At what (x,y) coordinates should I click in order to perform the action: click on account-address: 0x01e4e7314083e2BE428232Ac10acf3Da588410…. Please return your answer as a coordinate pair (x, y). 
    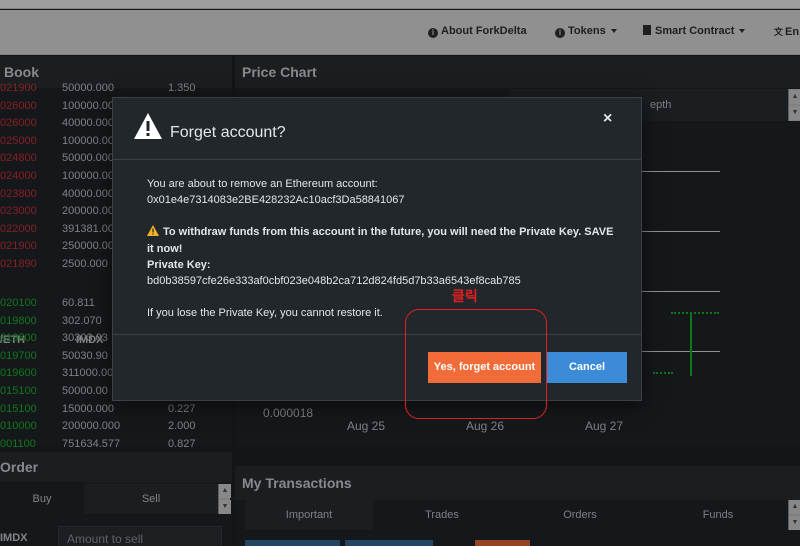
    Looking at the image, I should click on (276, 200).